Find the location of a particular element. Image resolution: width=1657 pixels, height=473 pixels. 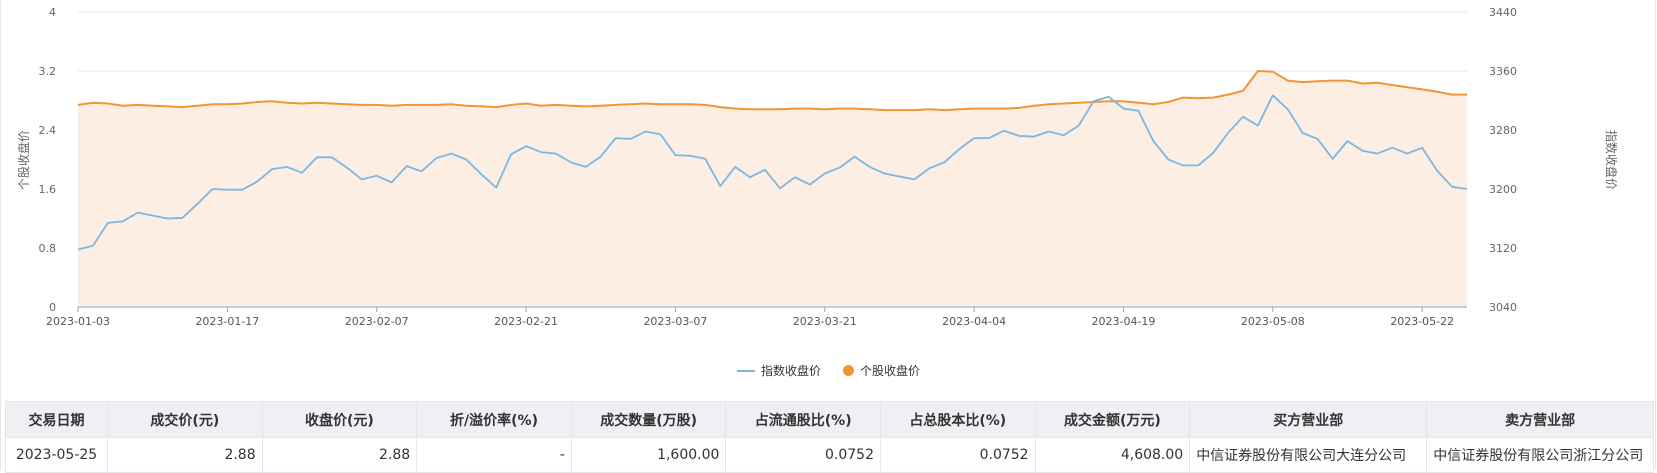

header-buyer: 买方营业部 is located at coordinates (1308, 419).